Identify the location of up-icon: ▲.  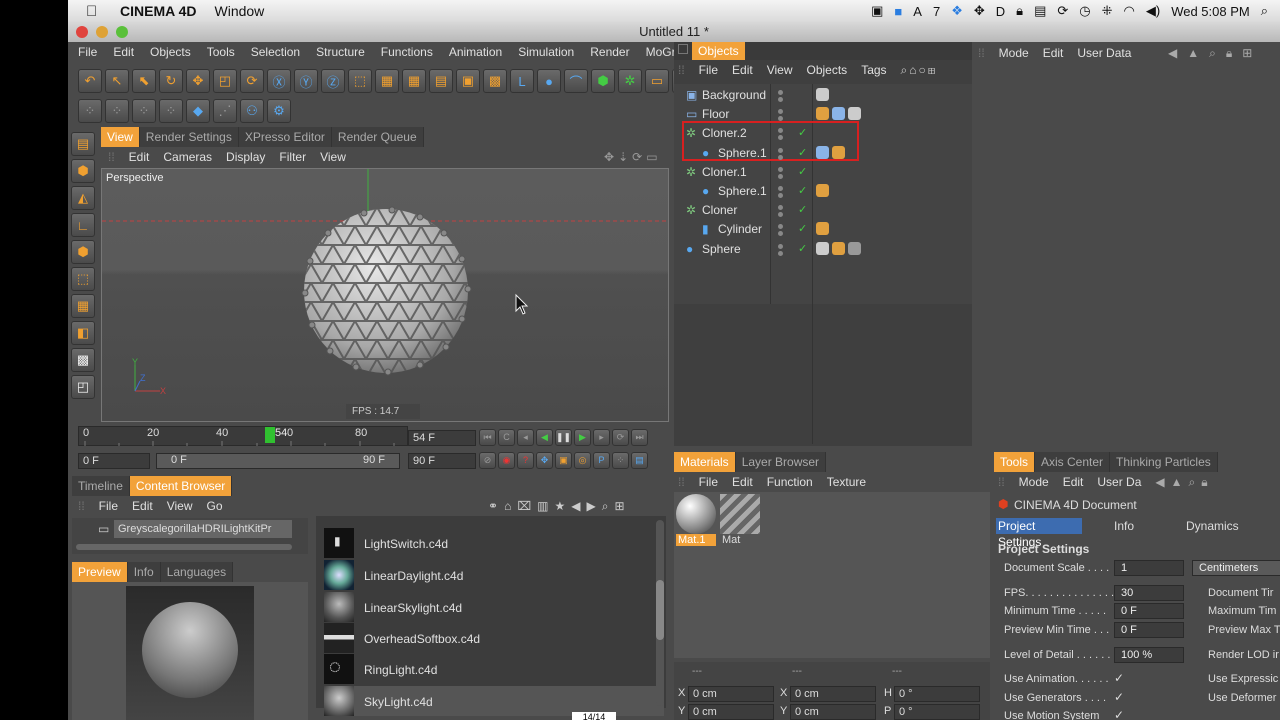
(1193, 53).